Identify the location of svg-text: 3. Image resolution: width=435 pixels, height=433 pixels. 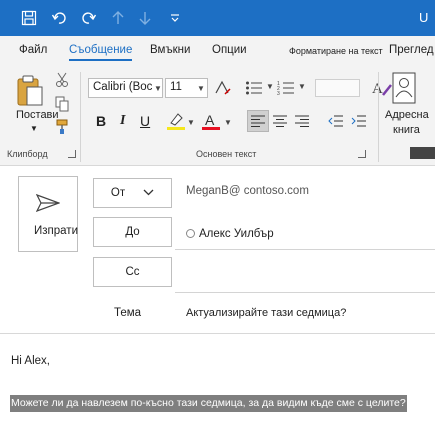
(278, 93).